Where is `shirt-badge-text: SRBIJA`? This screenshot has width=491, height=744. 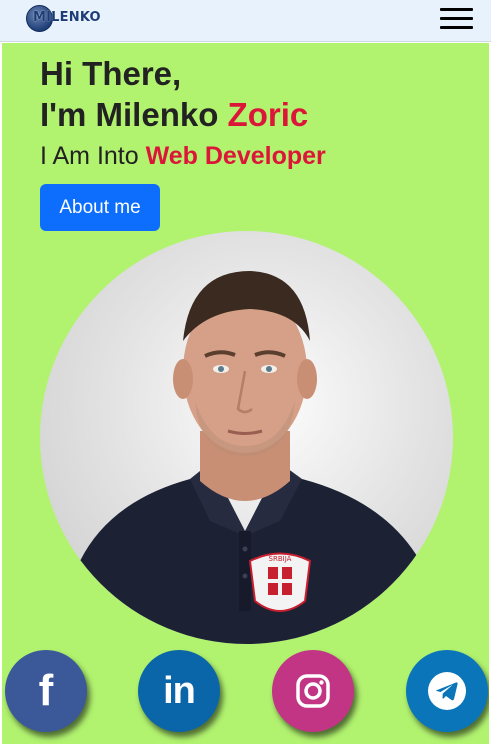 shirt-badge-text: SRBIJA is located at coordinates (280, 559).